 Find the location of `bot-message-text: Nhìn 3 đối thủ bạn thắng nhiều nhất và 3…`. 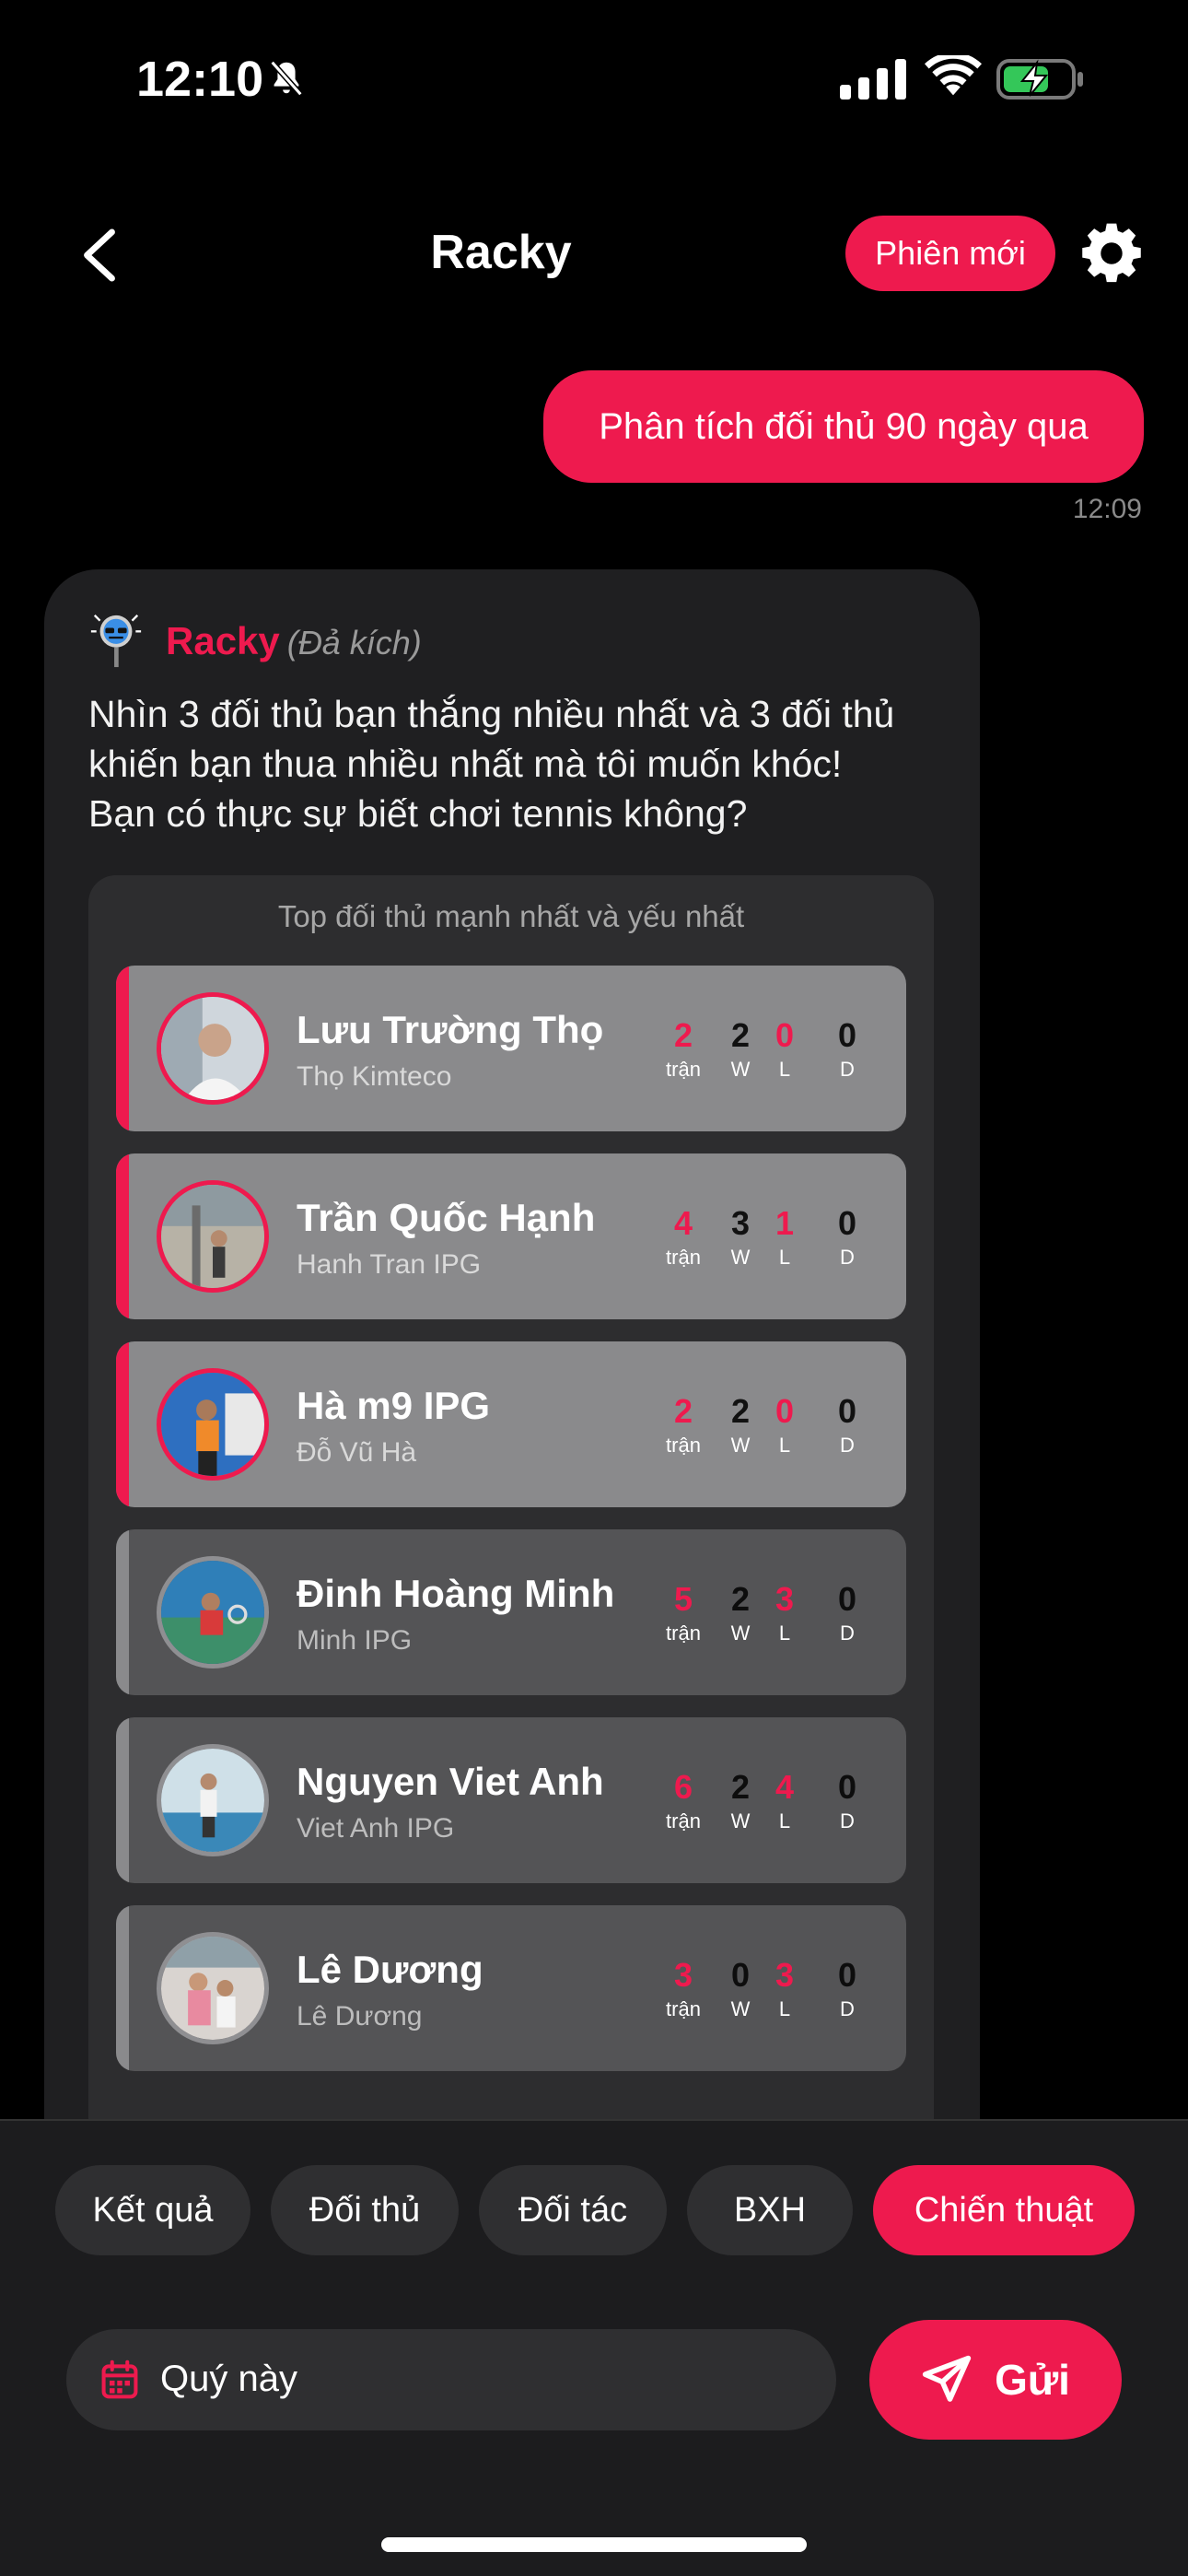

bot-message-text: Nhìn 3 đối thủ bạn thắng nhiều nhất và 3… is located at coordinates (491, 764).